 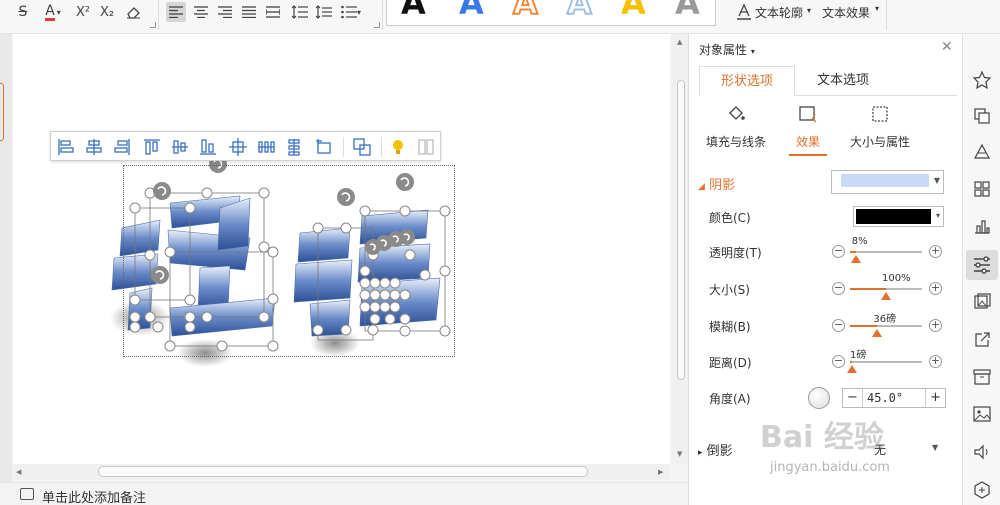 I want to click on paragraph-spacing-icon, so click(x=324, y=12).